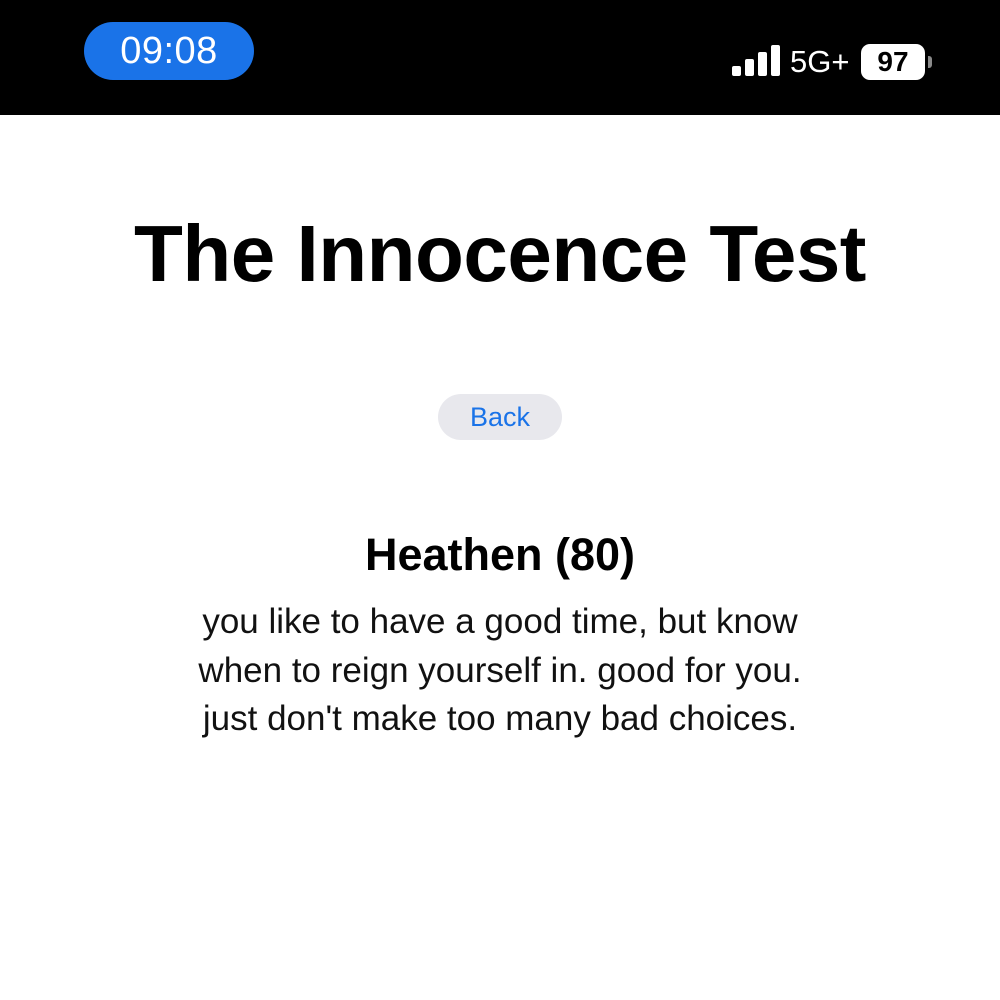 This screenshot has height=1000, width=1000. Describe the element at coordinates (930, 62) in the screenshot. I see `battery-cap` at that location.